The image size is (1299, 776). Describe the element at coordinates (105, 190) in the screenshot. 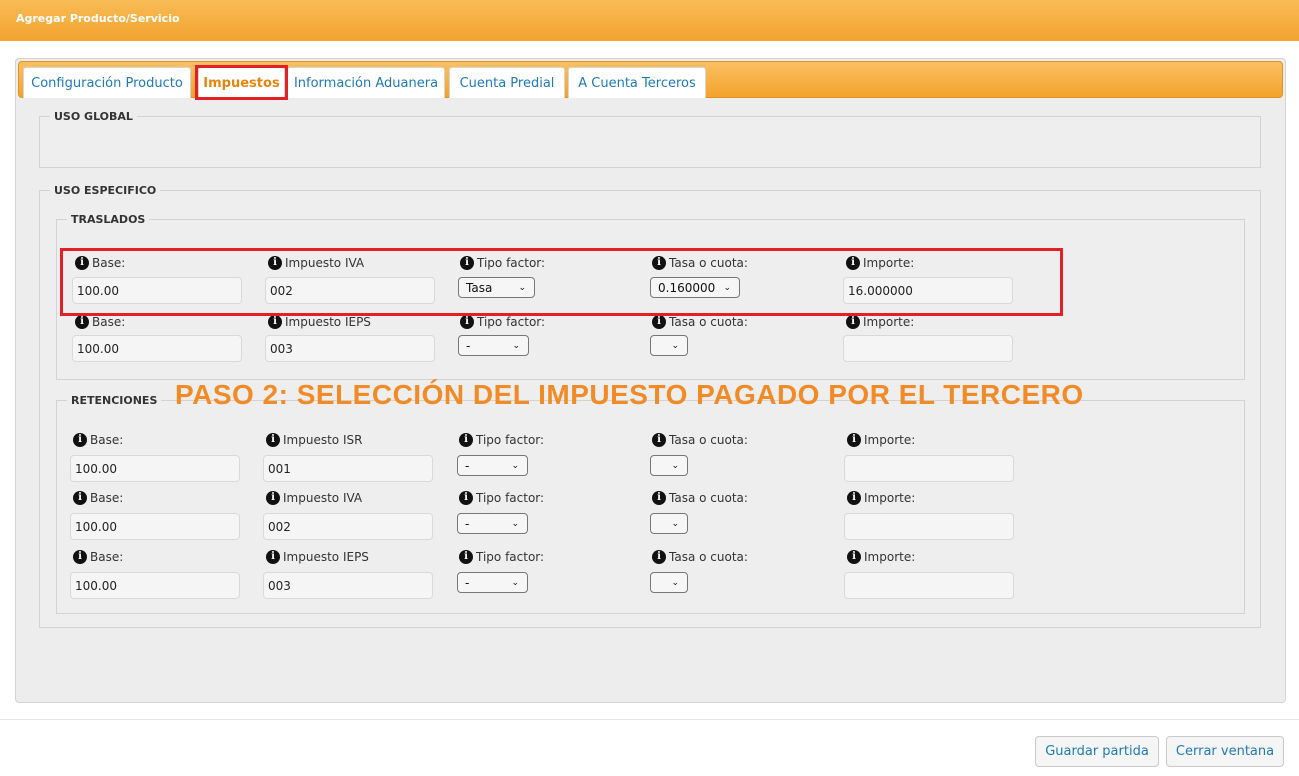

I see `uso-especifico-legend: USO ESPECIFICO` at that location.